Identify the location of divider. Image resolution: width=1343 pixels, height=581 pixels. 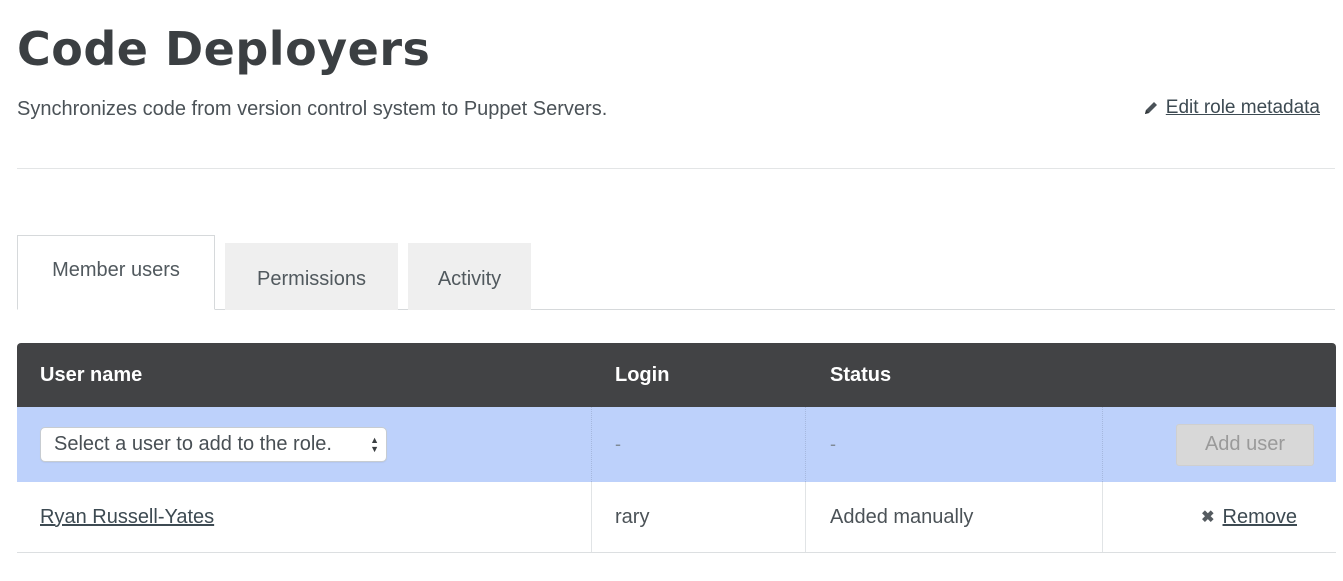
(676, 168).